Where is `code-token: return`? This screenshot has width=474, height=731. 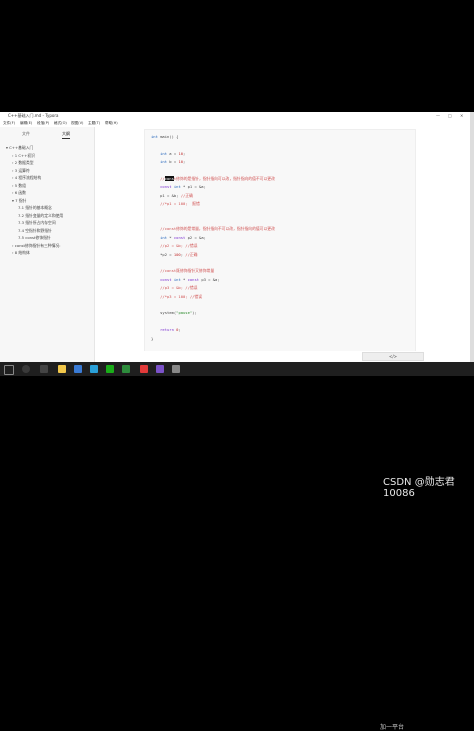 code-token: return is located at coordinates (162, 330).